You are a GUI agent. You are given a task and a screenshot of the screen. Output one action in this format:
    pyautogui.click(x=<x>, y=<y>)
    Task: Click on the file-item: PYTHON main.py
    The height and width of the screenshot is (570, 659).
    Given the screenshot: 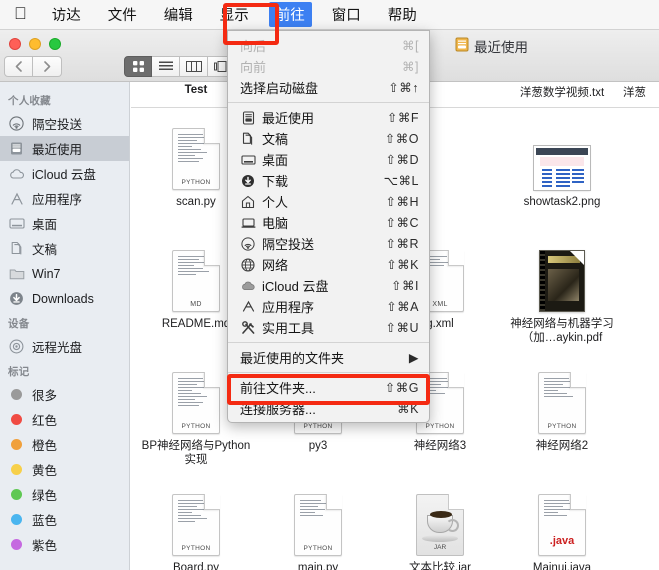 What is the action you would take?
    pyautogui.click(x=318, y=522)
    